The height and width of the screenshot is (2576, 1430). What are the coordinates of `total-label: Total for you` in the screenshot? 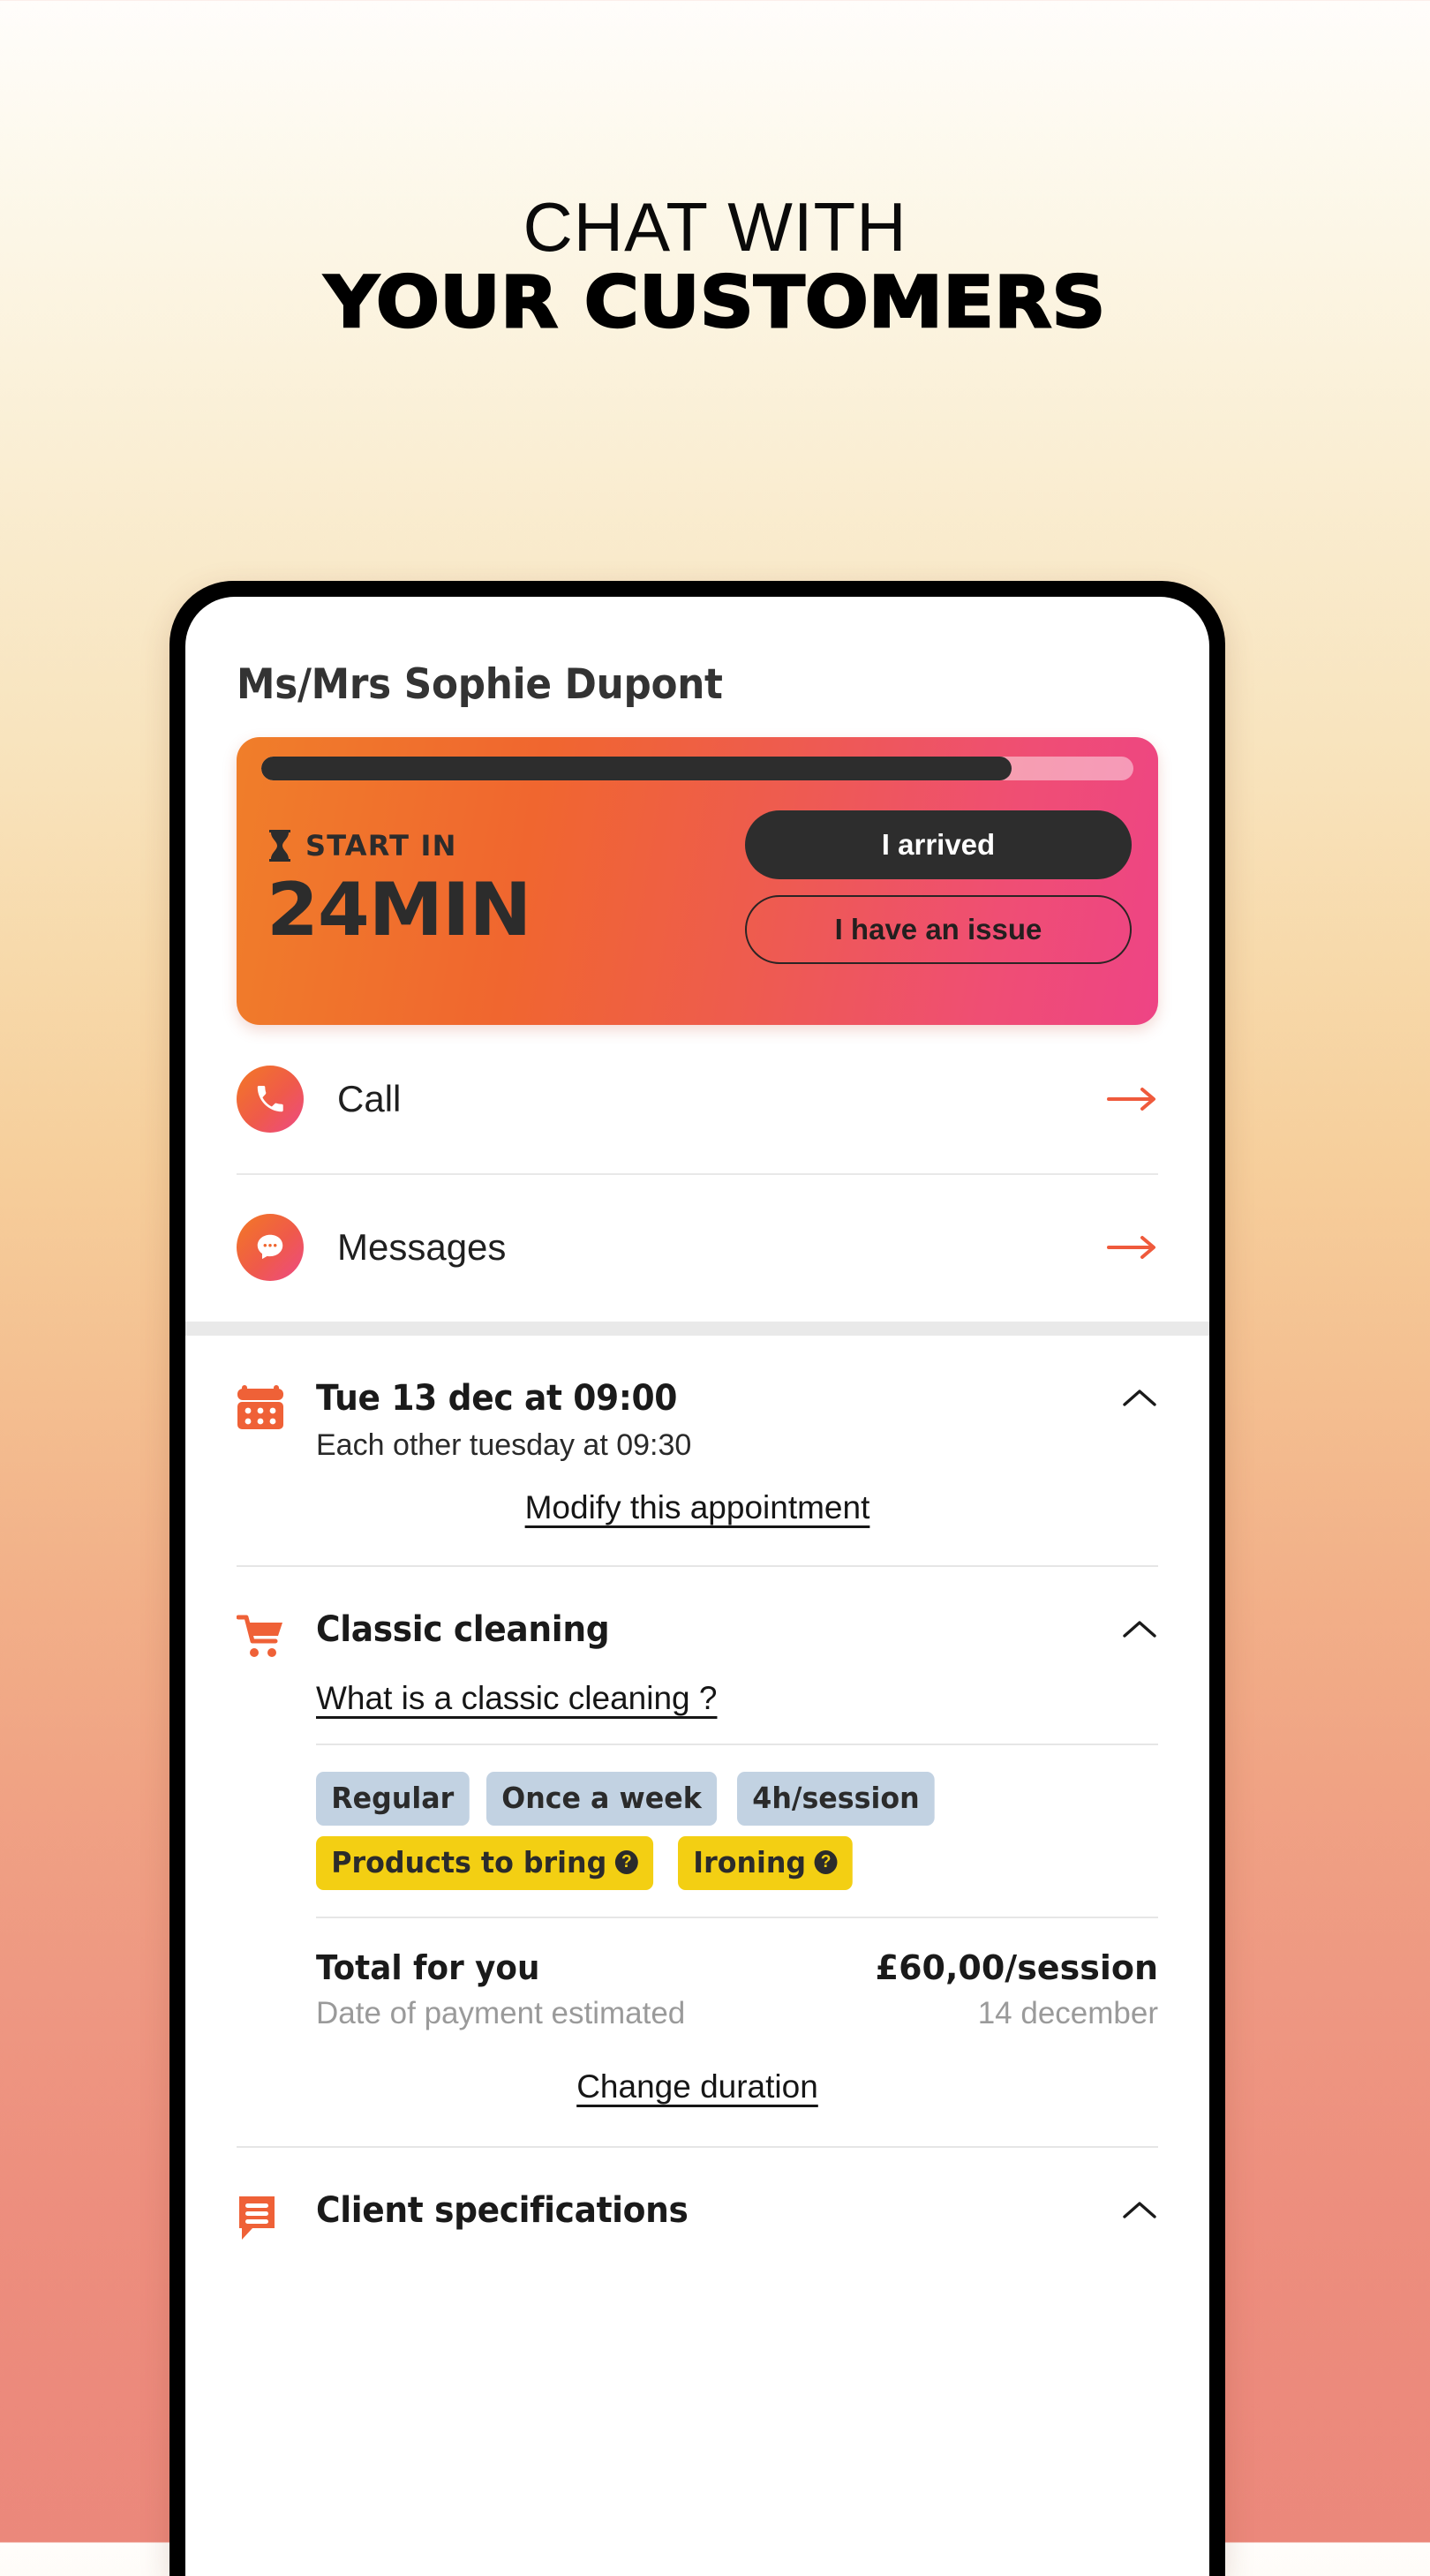 It's located at (428, 1968).